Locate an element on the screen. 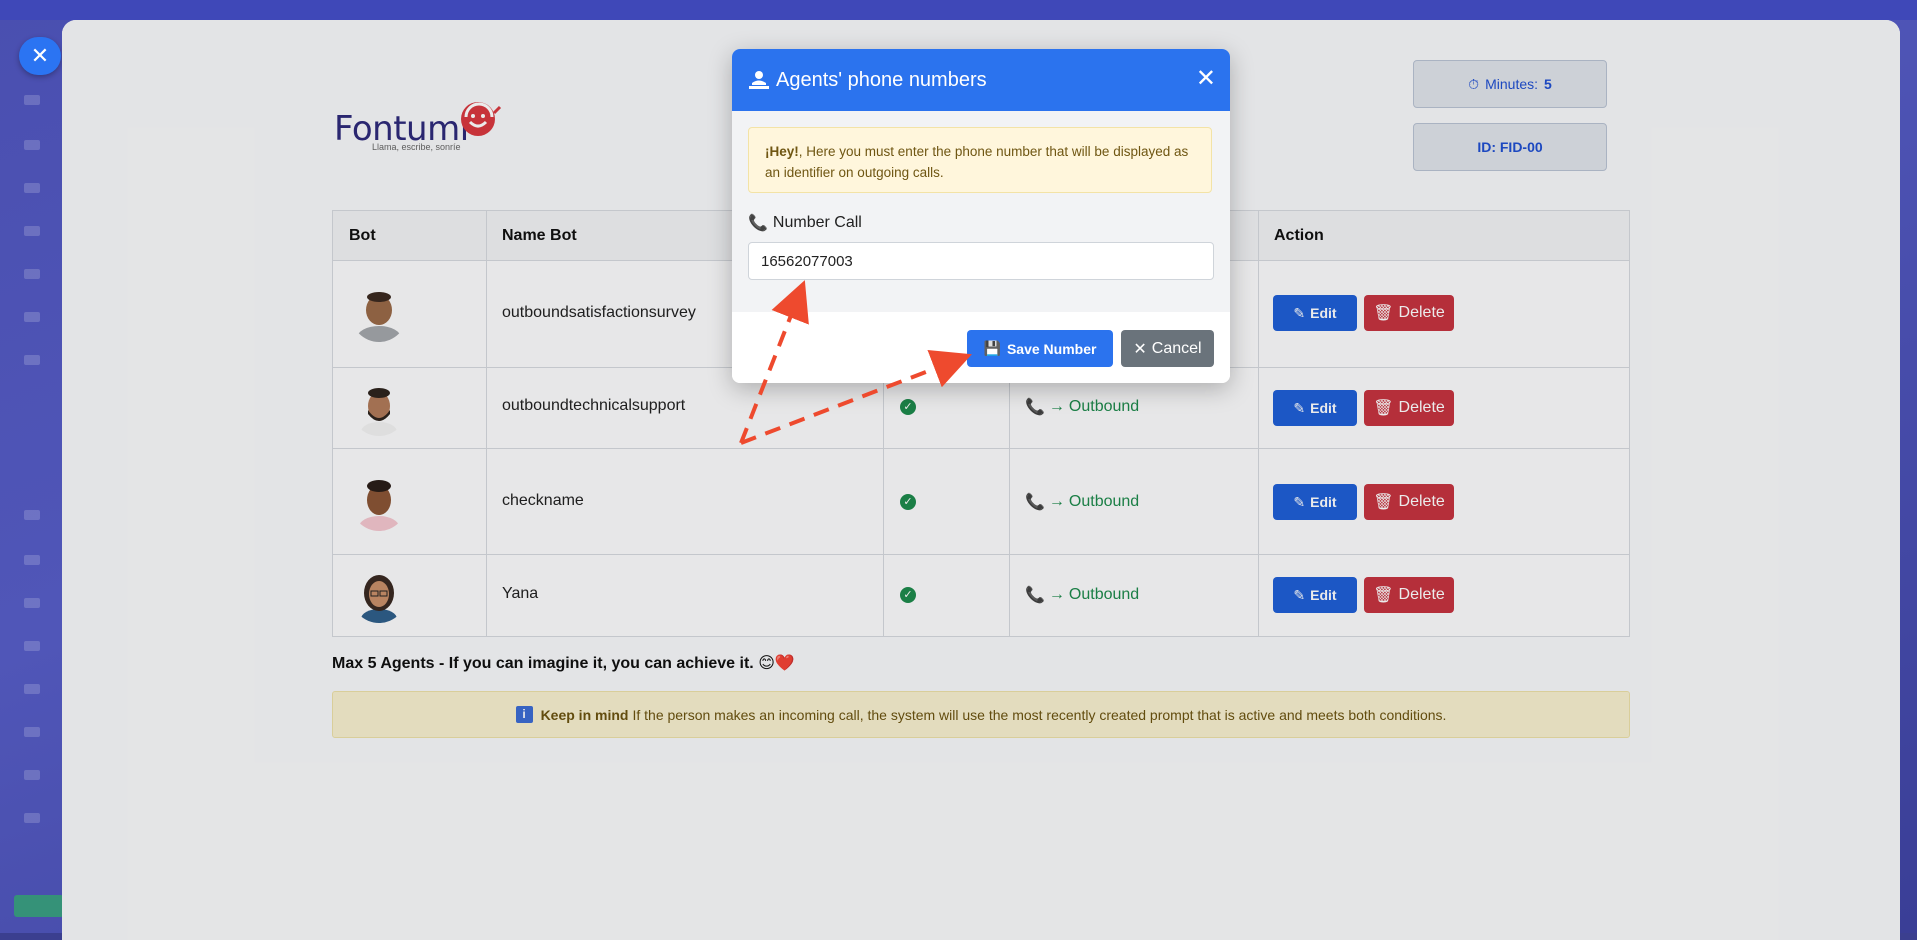  background-sidebar-button is located at coordinates (39, 906).